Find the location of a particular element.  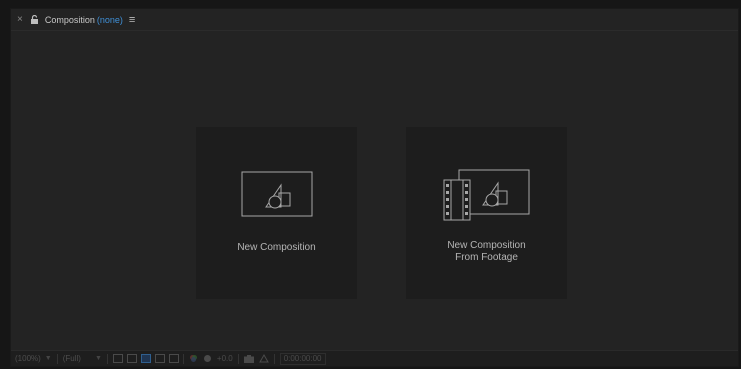

resolution-value: (Full) is located at coordinates (71, 358).